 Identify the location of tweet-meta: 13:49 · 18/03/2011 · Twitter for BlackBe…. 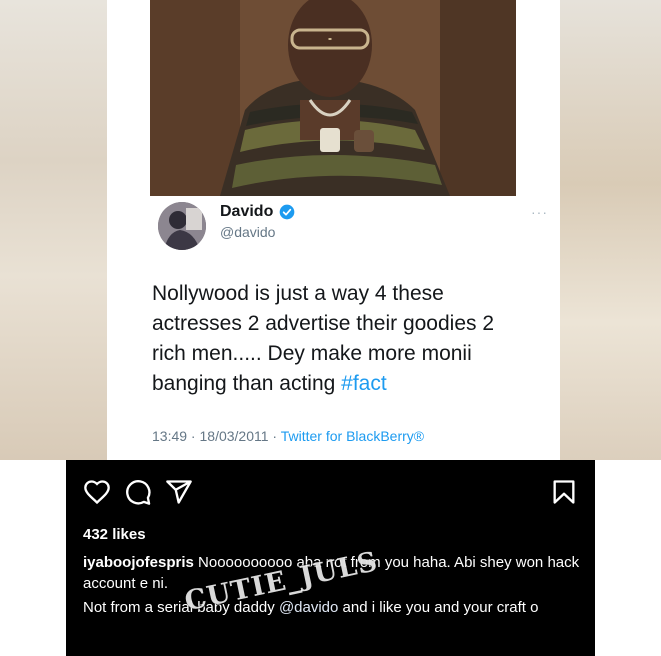
(288, 436).